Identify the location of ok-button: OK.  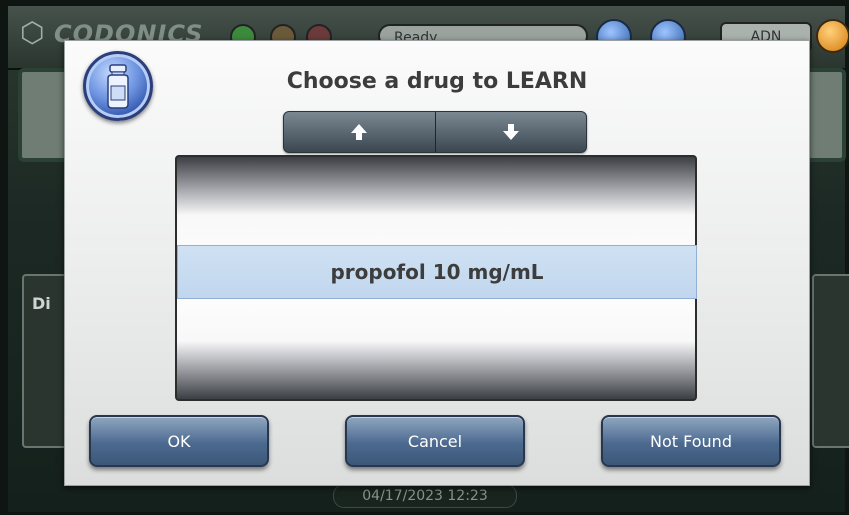
(179, 441).